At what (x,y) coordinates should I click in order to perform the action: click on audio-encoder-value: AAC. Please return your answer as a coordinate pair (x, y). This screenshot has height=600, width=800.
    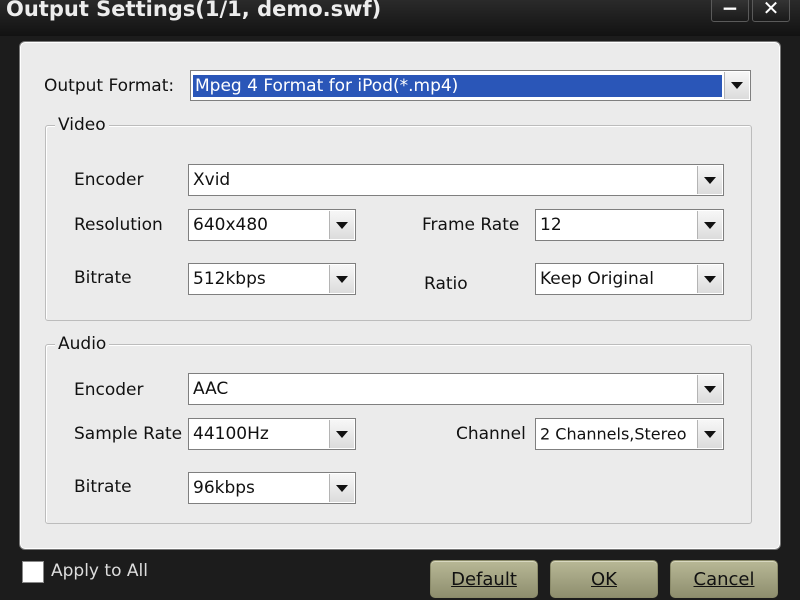
    Looking at the image, I should click on (211, 389).